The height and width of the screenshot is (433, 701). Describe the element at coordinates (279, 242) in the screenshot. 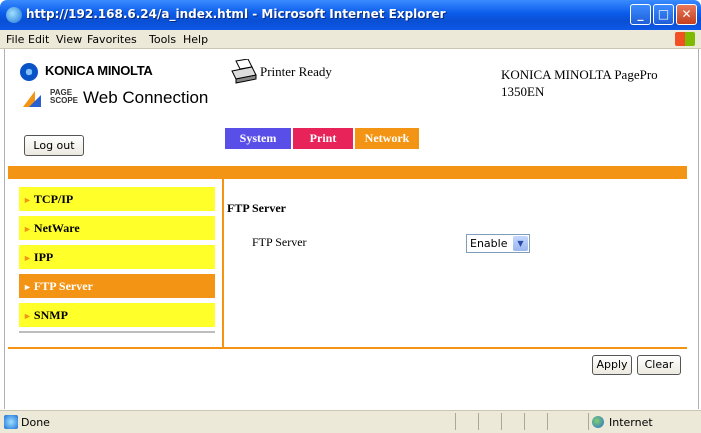

I see `ftp-server-label: FTP Server` at that location.